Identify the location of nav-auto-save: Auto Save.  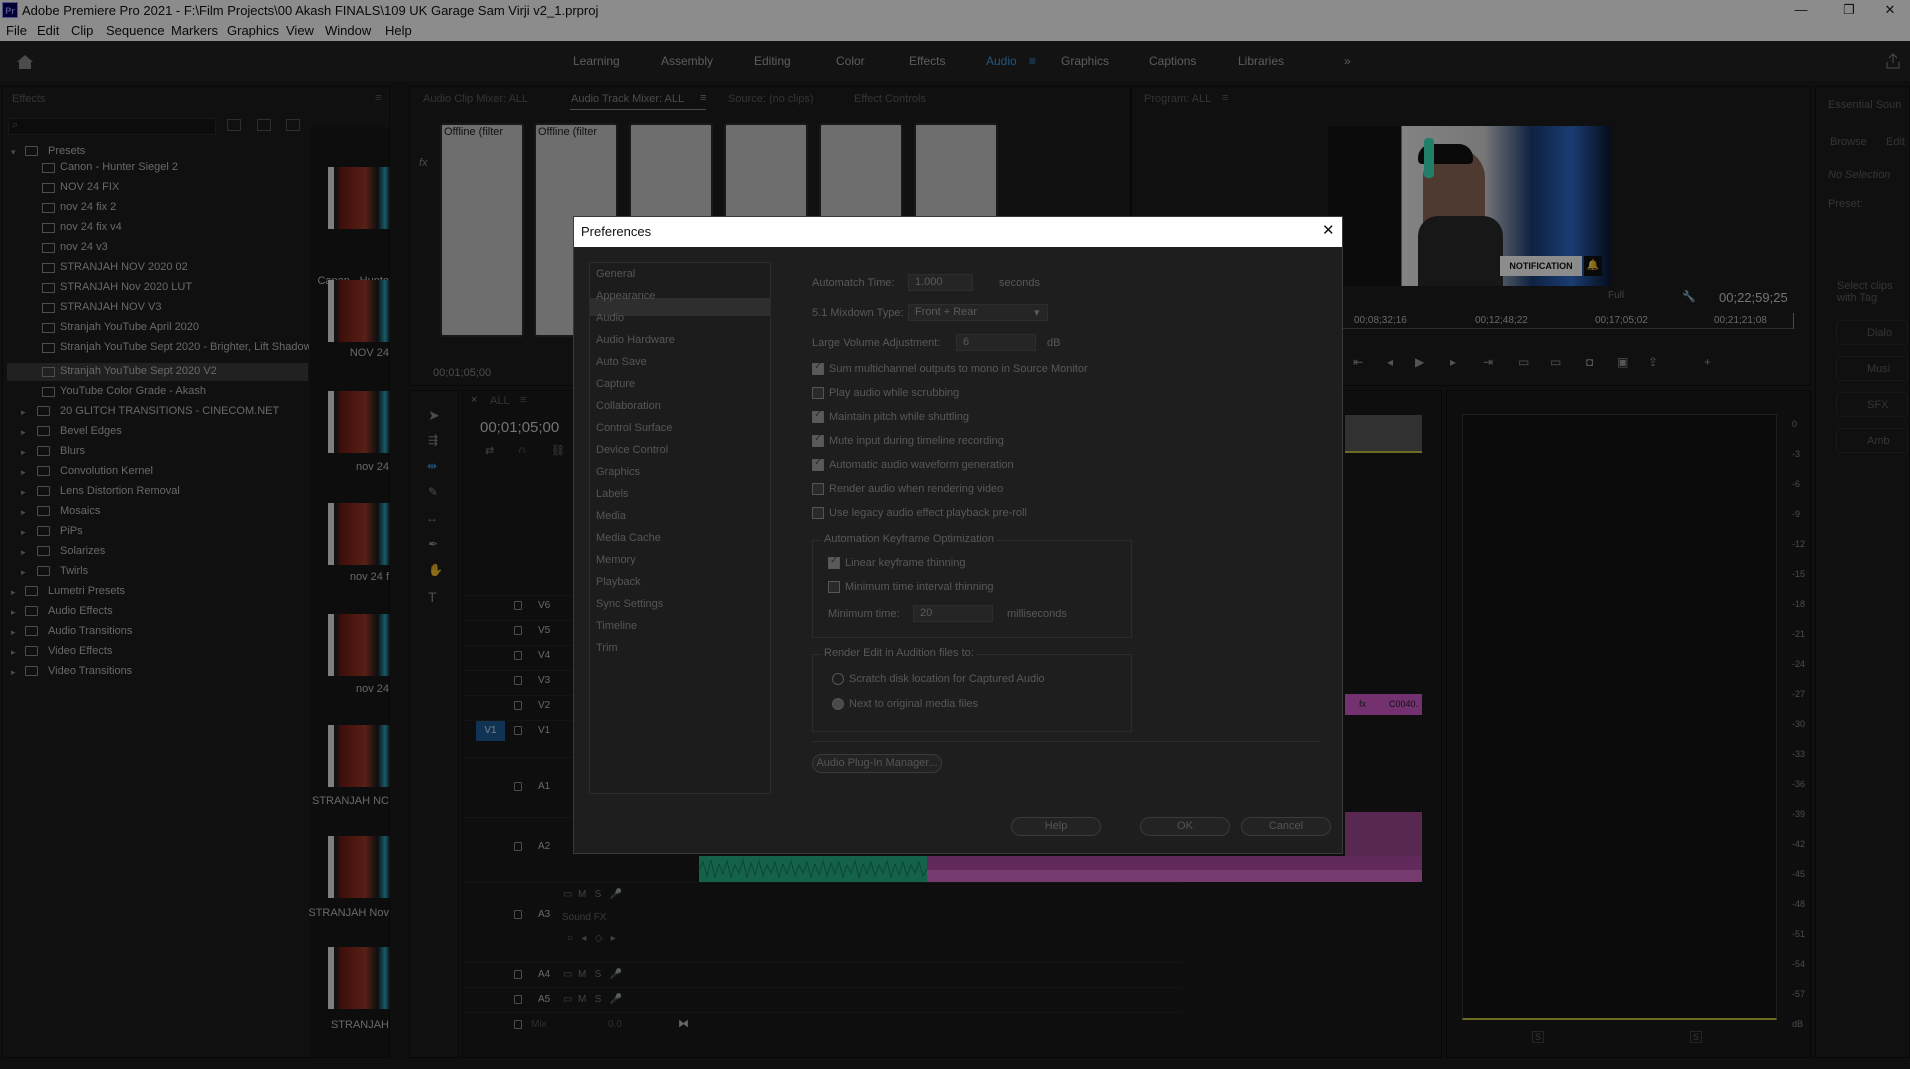
(621, 362).